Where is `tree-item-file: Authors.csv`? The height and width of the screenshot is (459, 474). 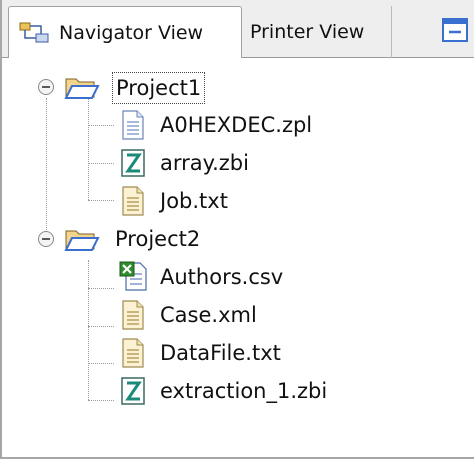
tree-item-file: Authors.csv is located at coordinates (238, 278).